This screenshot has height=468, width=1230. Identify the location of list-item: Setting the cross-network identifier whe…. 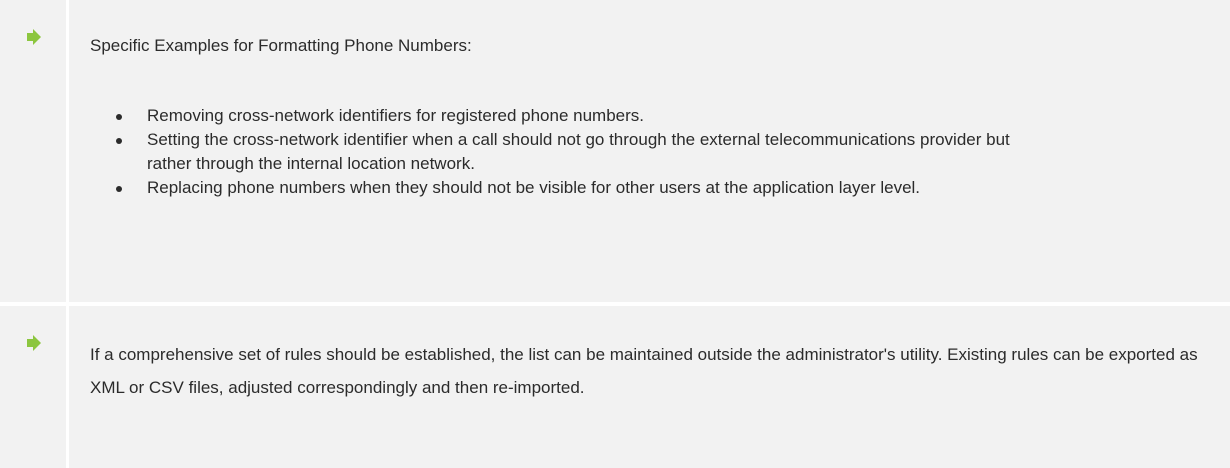
(650, 152).